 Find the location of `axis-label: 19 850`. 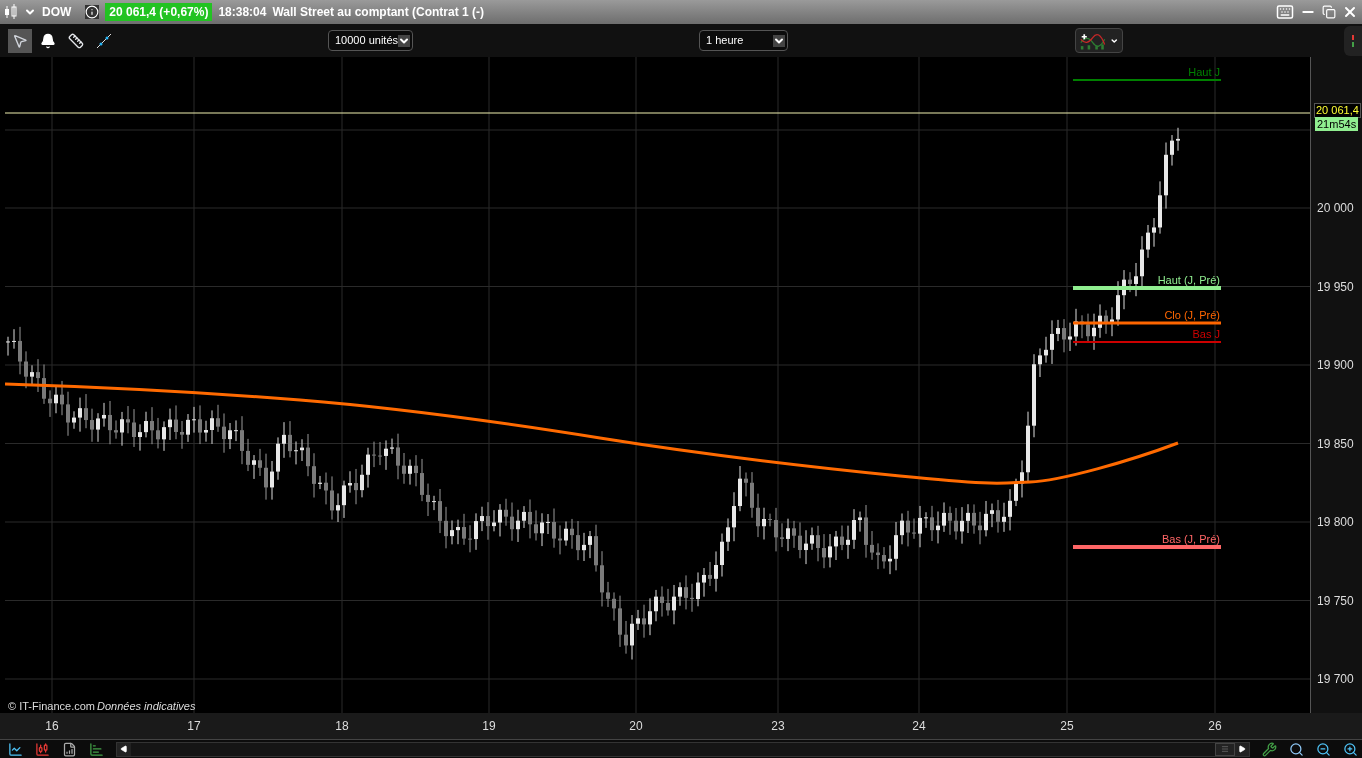

axis-label: 19 850 is located at coordinates (1335, 443).